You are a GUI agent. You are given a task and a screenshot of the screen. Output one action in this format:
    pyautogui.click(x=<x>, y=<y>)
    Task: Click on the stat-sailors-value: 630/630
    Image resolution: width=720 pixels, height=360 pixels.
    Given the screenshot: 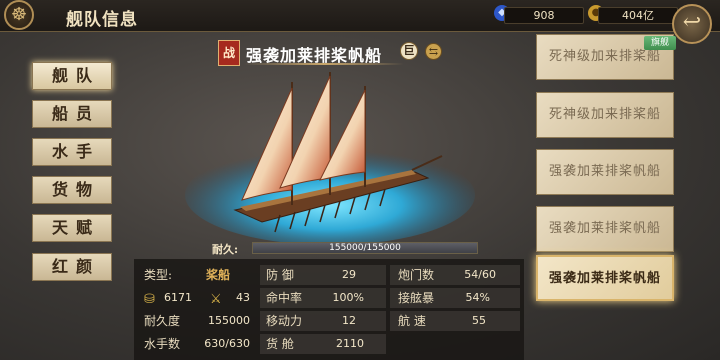 What is the action you would take?
    pyautogui.click(x=227, y=343)
    